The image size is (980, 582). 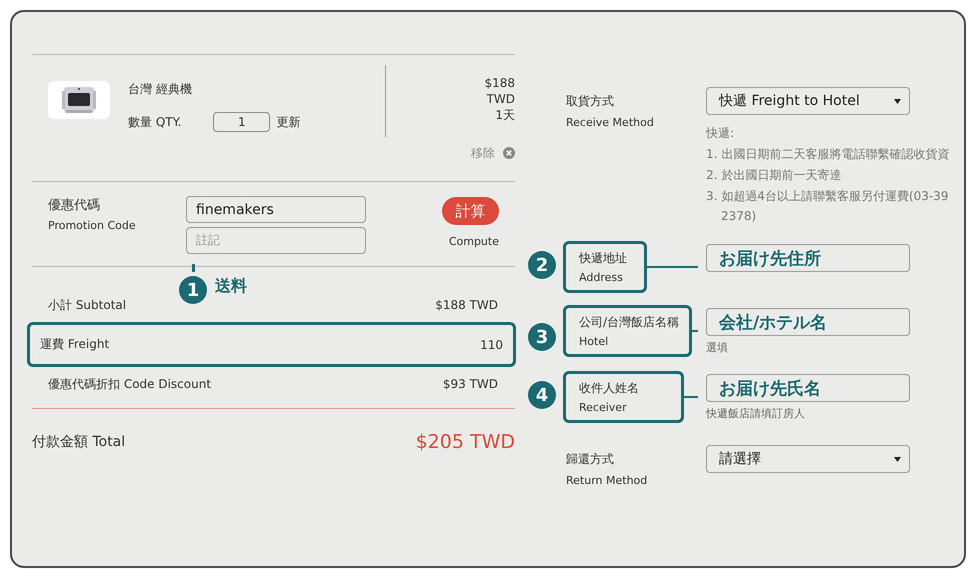 I want to click on summary-value: $188 TWD, so click(x=466, y=305).